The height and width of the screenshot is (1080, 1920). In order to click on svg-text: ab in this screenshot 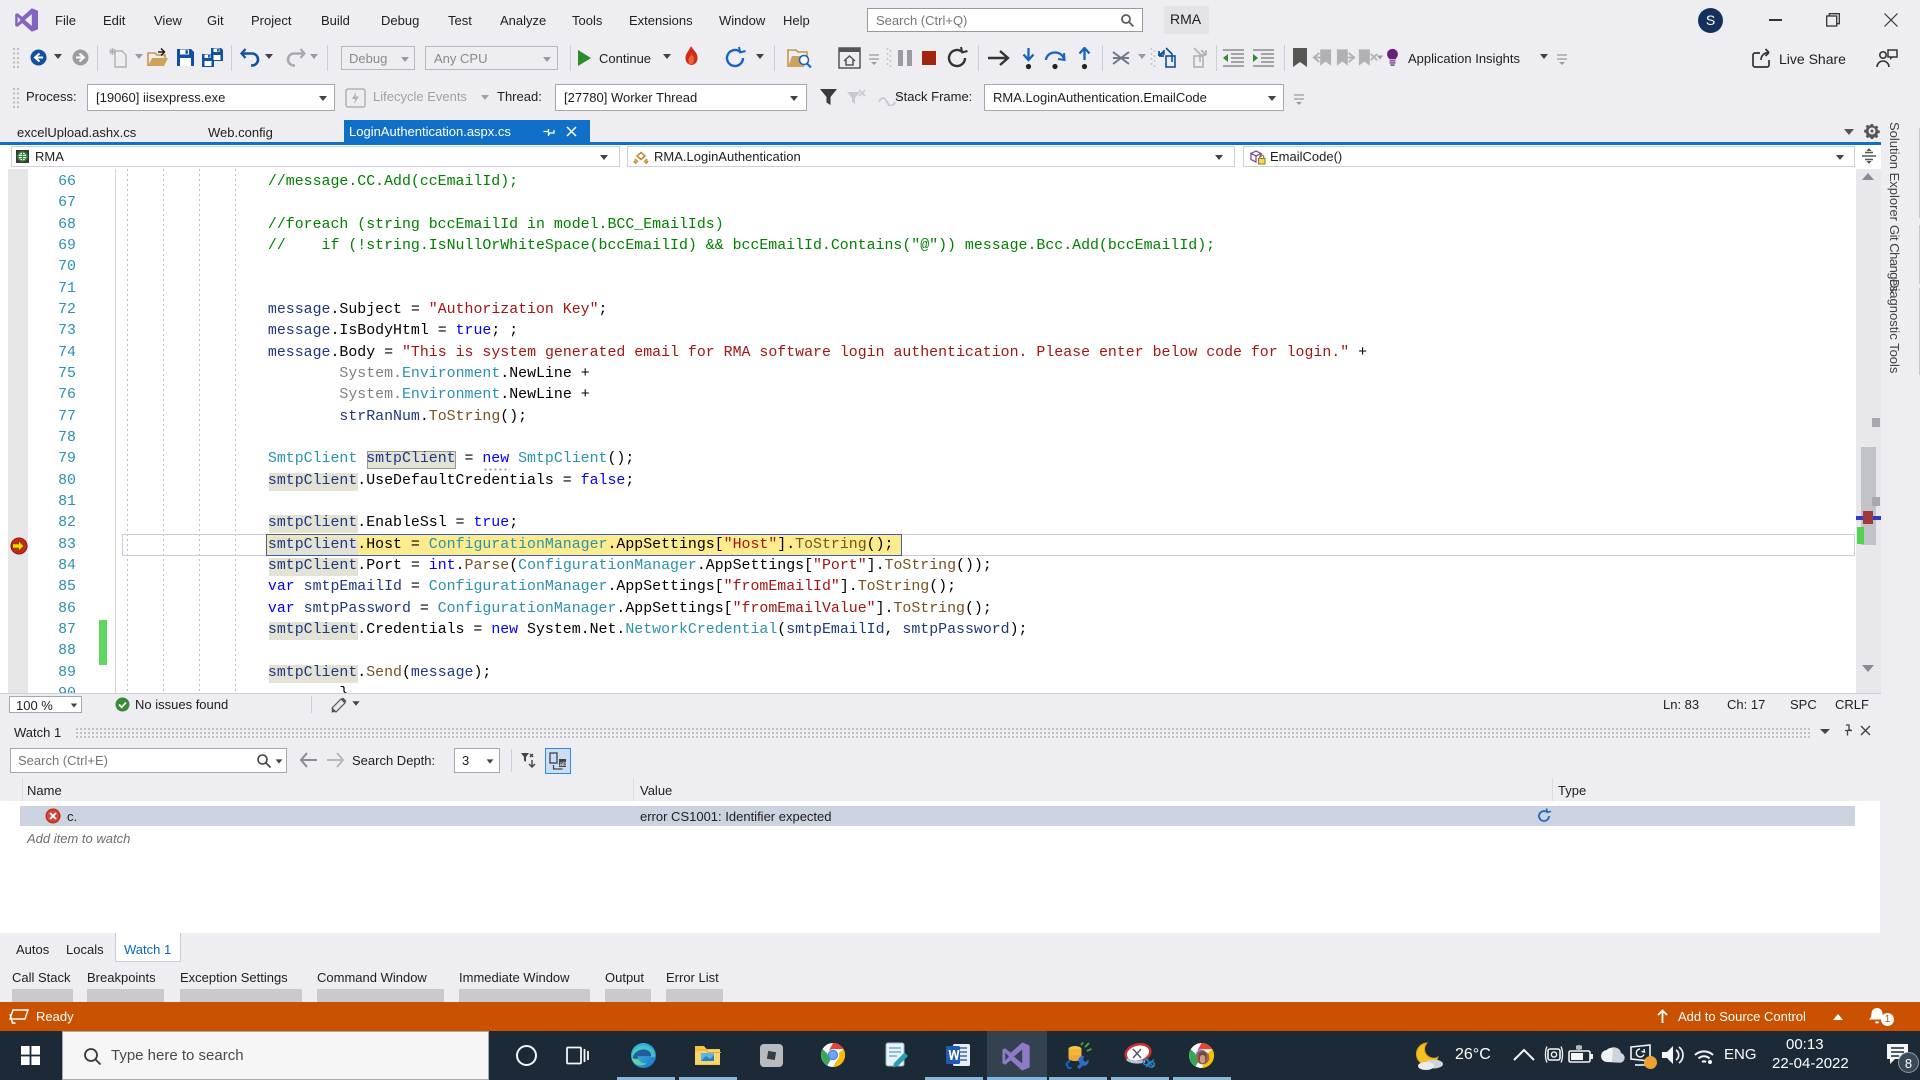, I will do `click(564, 764)`.